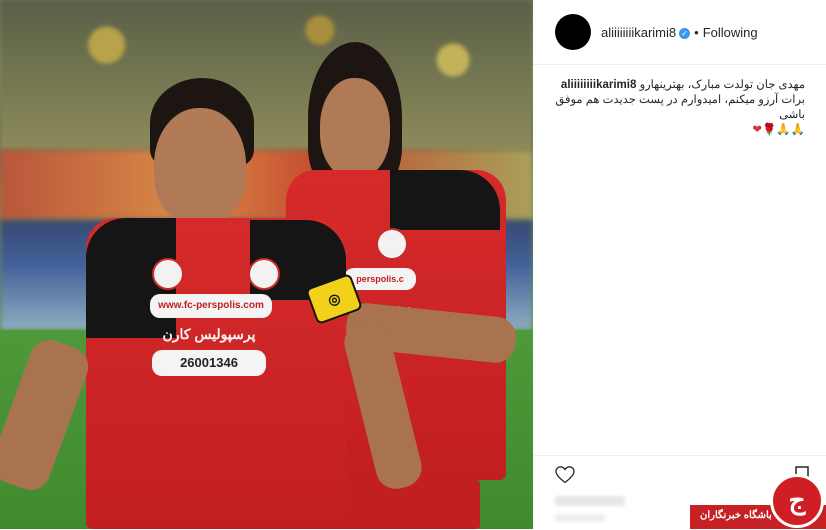 The height and width of the screenshot is (530, 826). What do you see at coordinates (211, 306) in the screenshot?
I see `player-left-sponsor-url: www.fc-perspolis.com` at bounding box center [211, 306].